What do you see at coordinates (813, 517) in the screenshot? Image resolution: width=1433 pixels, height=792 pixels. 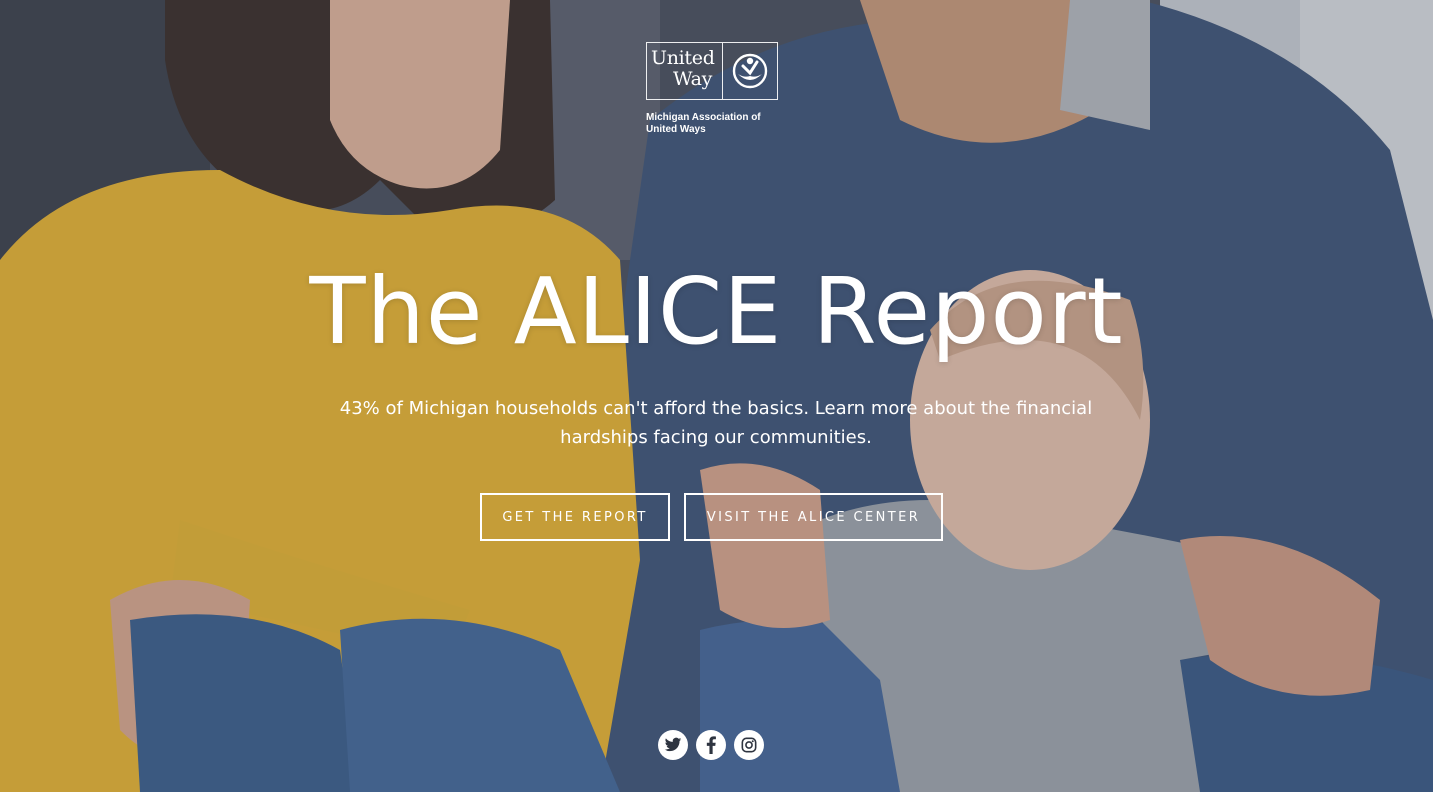 I see `visit-alice-center-button: VISIT THE ALICE CENTER` at bounding box center [813, 517].